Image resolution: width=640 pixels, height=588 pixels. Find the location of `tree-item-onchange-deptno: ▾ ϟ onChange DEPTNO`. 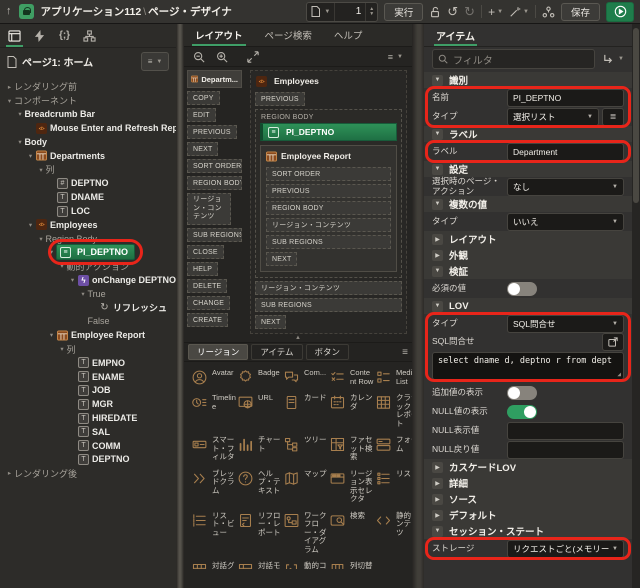

tree-item-onchange-deptno: ▾ ϟ onChange DEPTNO is located at coordinates (88, 280).